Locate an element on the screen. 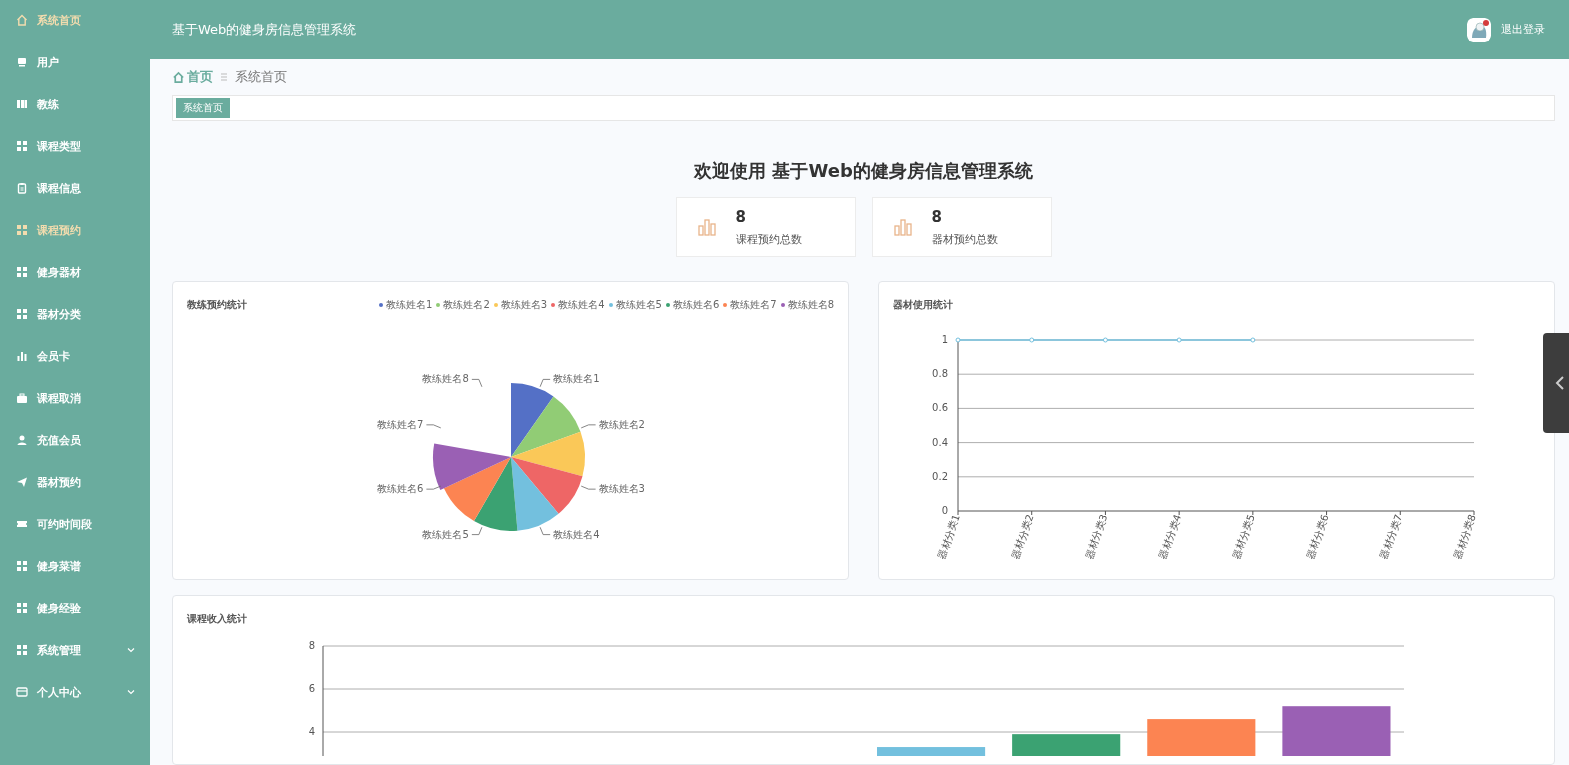 Image resolution: width=1569 pixels, height=765 pixels. axis-label: 器材分类3 is located at coordinates (1096, 536).